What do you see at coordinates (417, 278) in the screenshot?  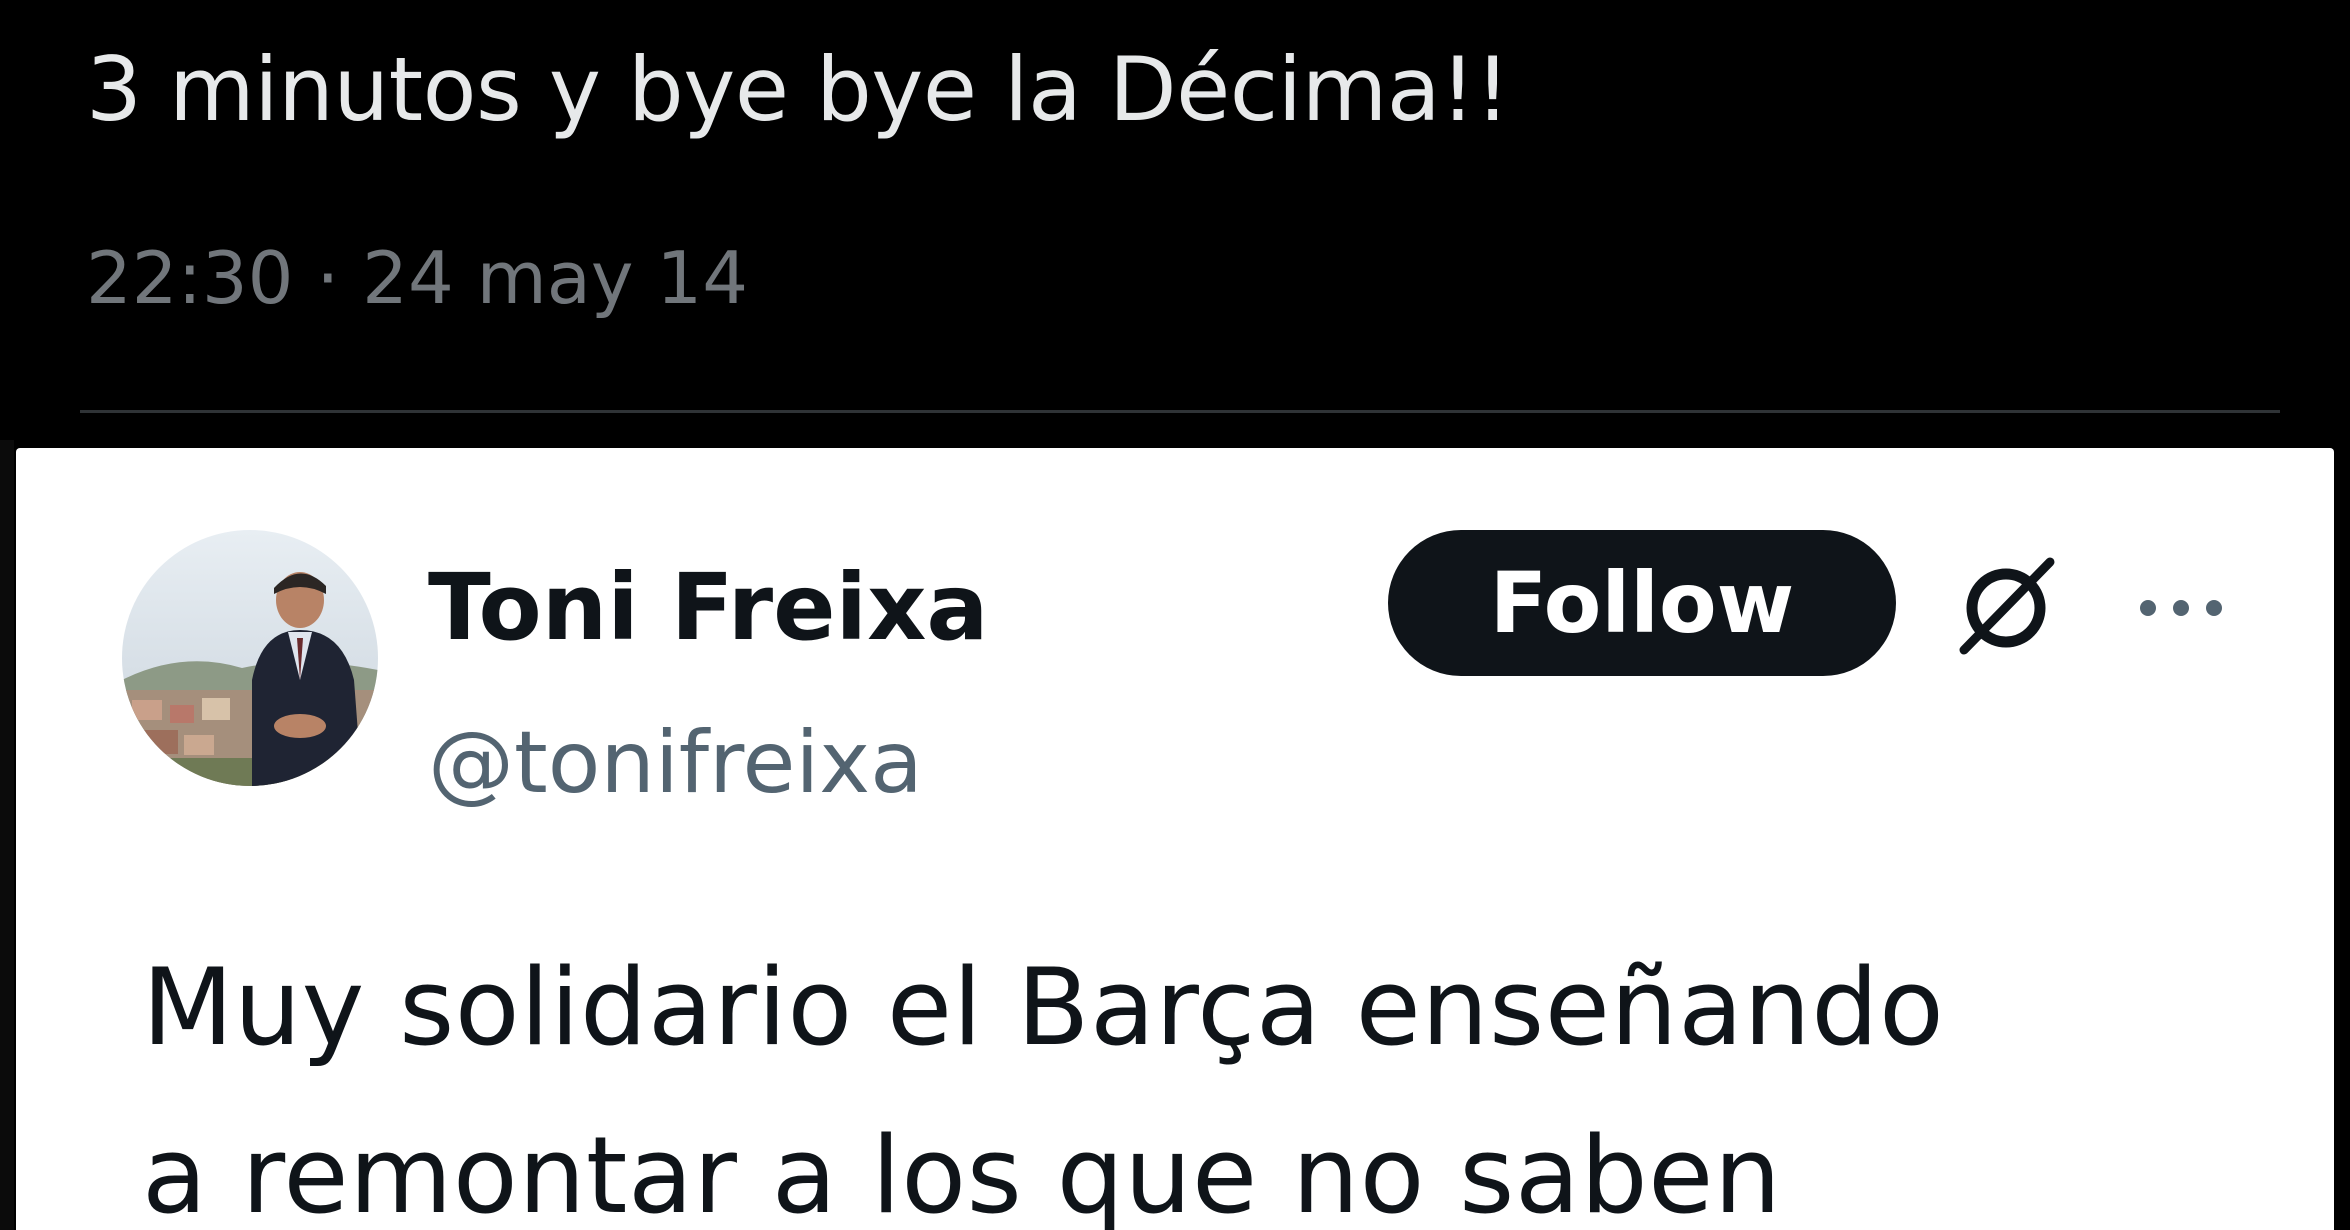 I see `parent-tweet-timestamp: 22:30 · 24 may 14` at bounding box center [417, 278].